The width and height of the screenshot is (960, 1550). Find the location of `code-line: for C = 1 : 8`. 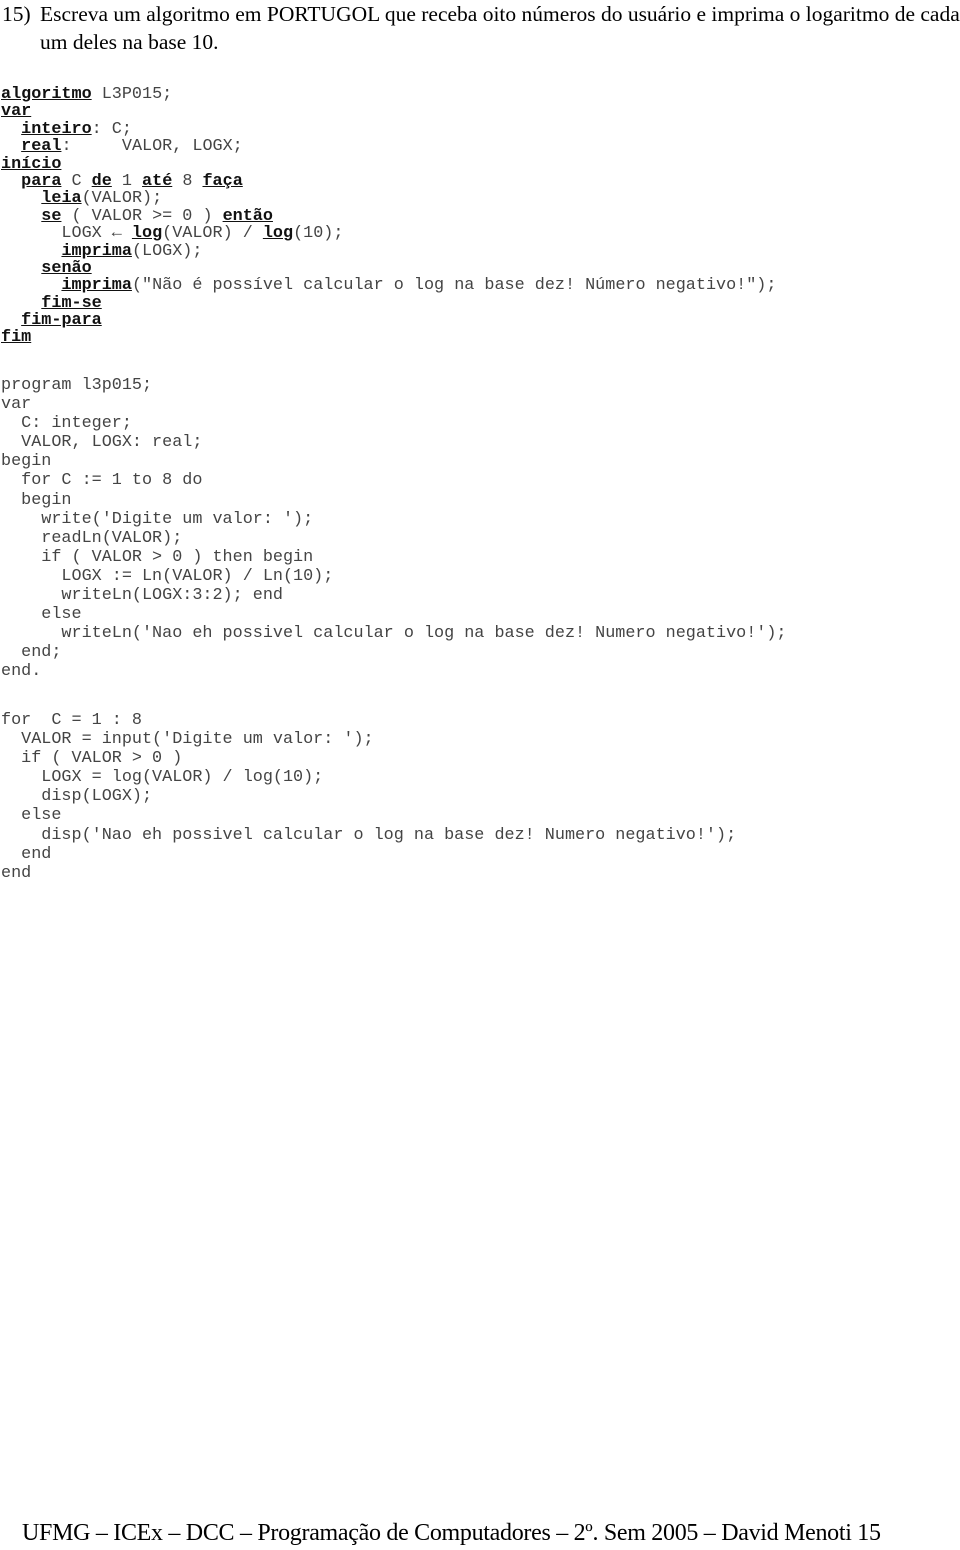

code-line: for C = 1 : 8 is located at coordinates (71, 720).